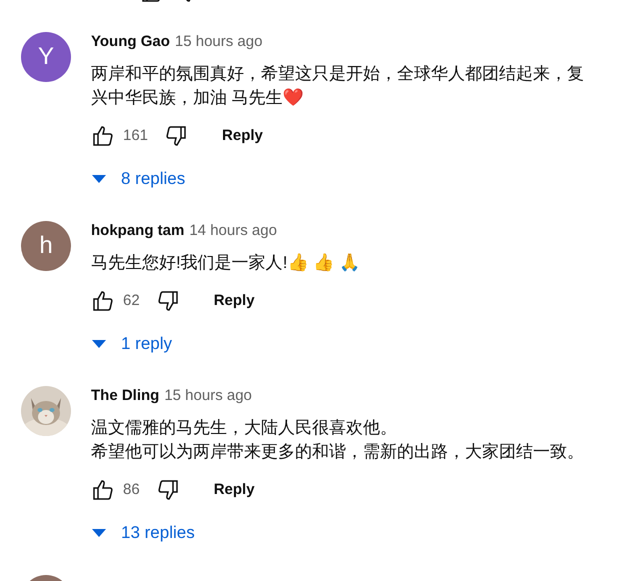 This screenshot has height=581, width=627. I want to click on author-name: hokpang tam, so click(137, 231).